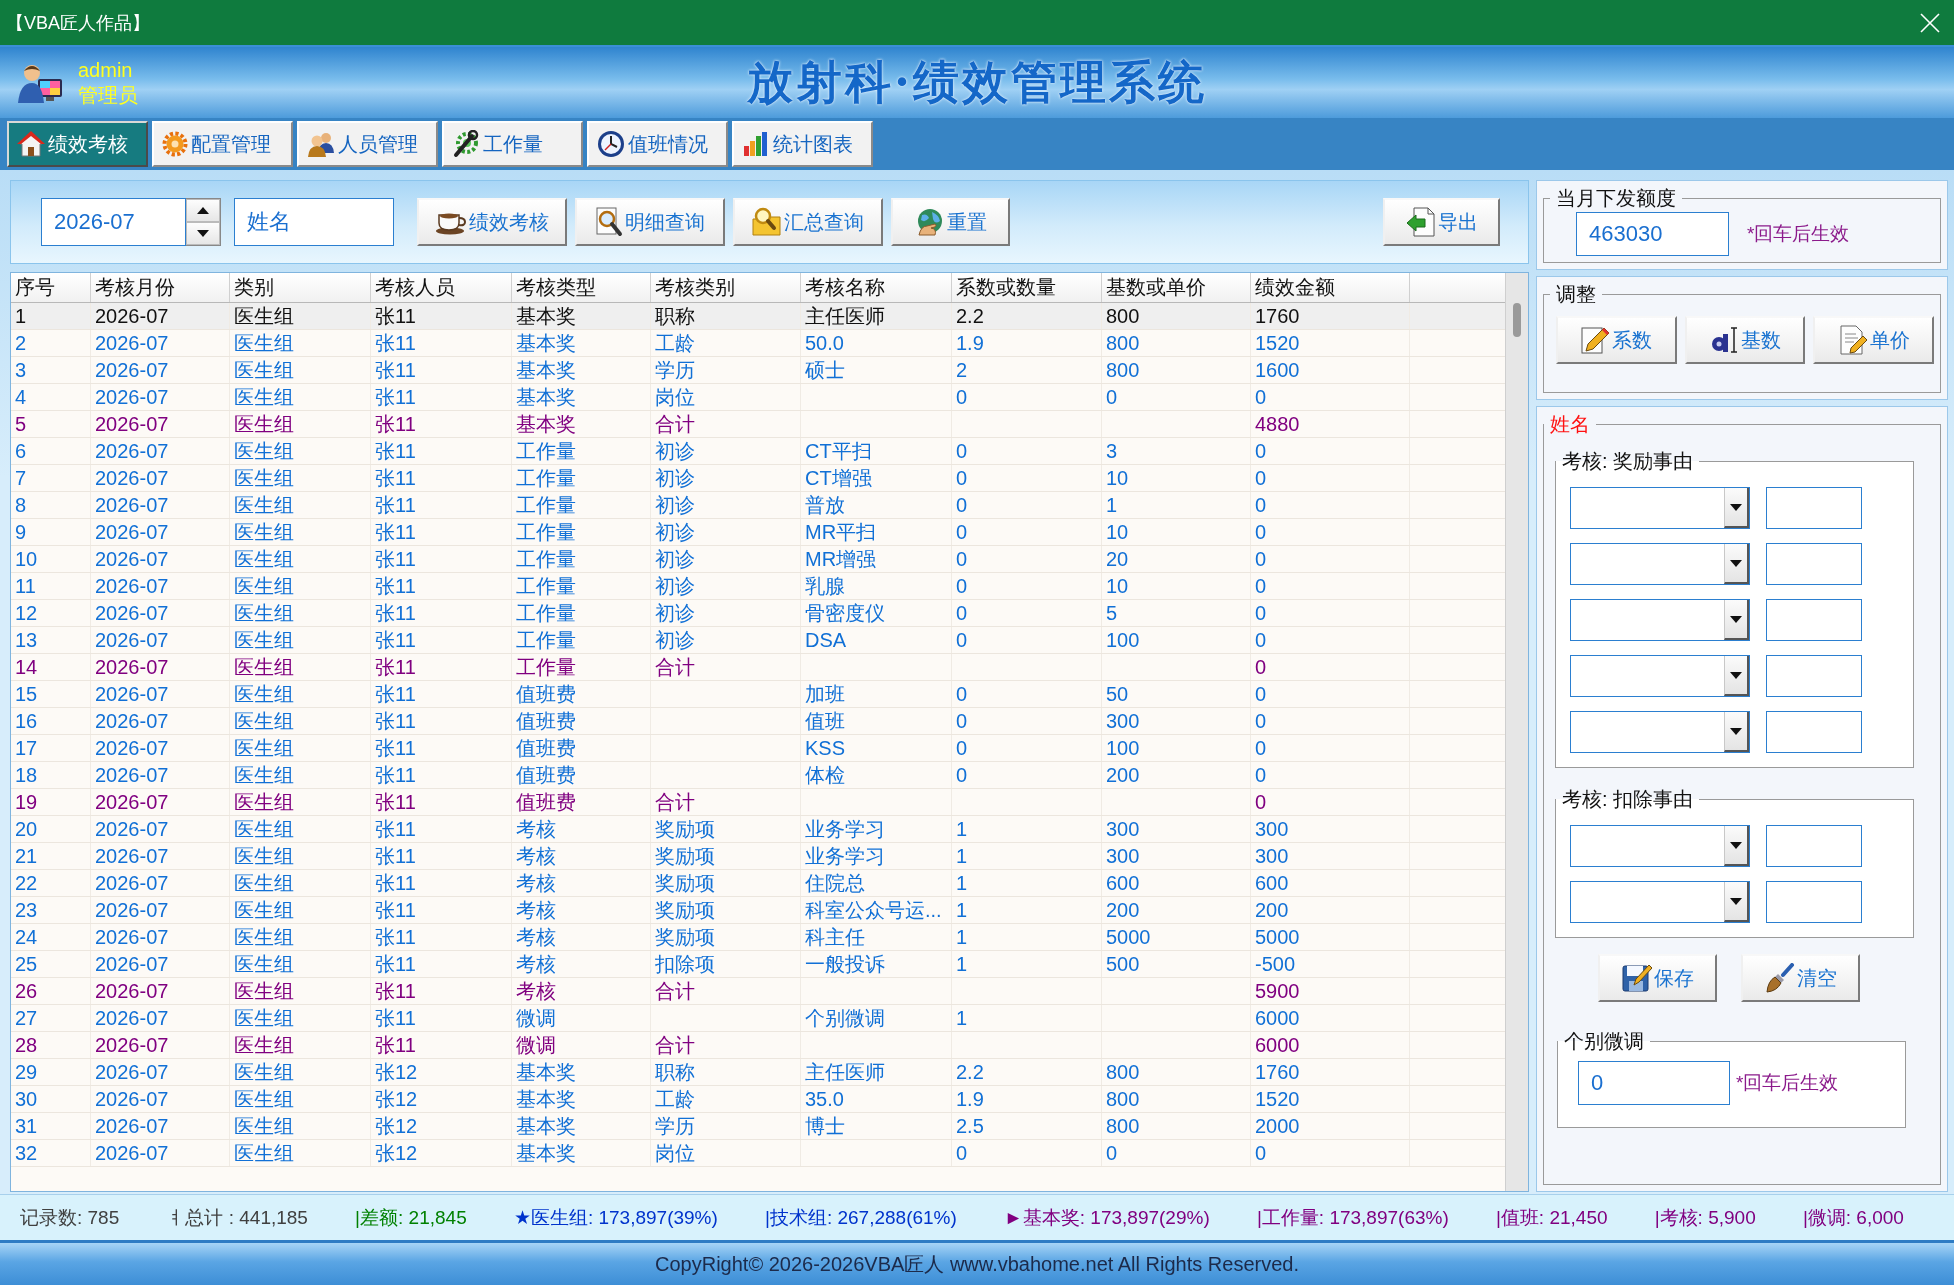 Image resolution: width=1954 pixels, height=1285 pixels. What do you see at coordinates (758, 856) in the screenshot?
I see `table-row: 21 2026-07 医生组 张11 考核 奖励项 业务学习 1 300 300` at bounding box center [758, 856].